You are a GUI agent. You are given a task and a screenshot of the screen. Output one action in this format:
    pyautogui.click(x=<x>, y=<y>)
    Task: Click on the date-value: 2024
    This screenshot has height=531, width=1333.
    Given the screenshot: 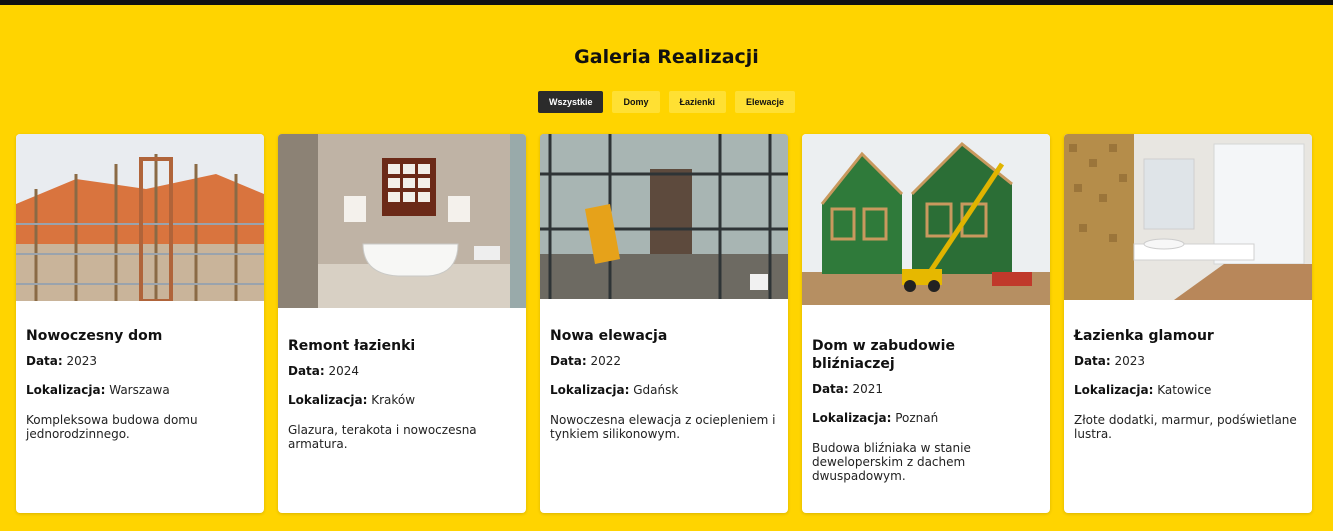 What is the action you would take?
    pyautogui.click(x=344, y=371)
    